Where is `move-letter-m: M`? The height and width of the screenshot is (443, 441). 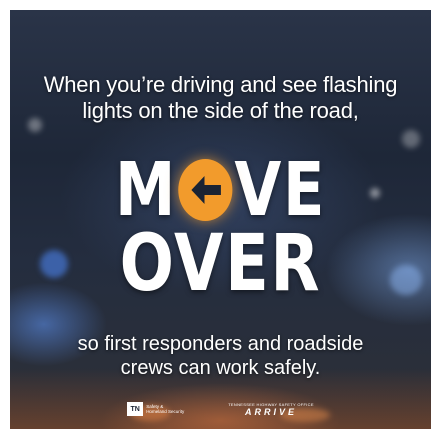
move-letter-m: M is located at coordinates (145, 190).